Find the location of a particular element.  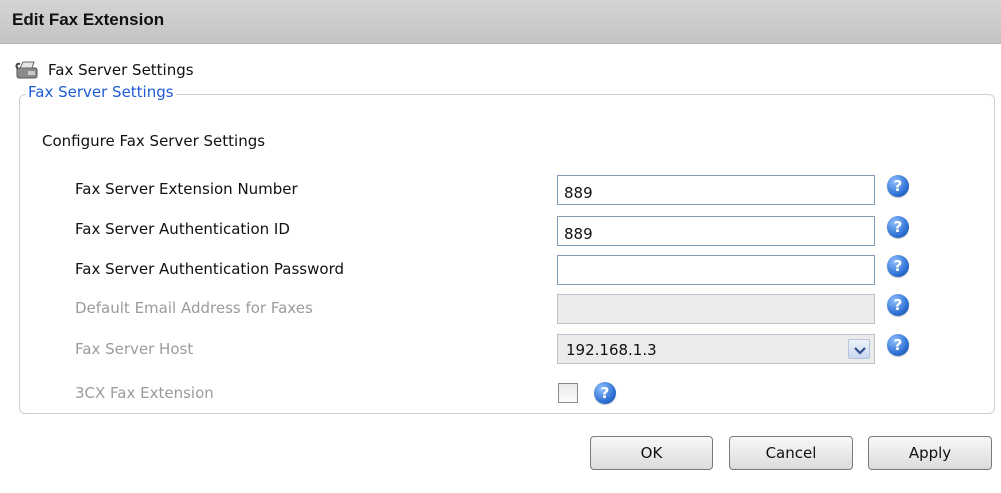

cancel-button: Cancel is located at coordinates (791, 453).